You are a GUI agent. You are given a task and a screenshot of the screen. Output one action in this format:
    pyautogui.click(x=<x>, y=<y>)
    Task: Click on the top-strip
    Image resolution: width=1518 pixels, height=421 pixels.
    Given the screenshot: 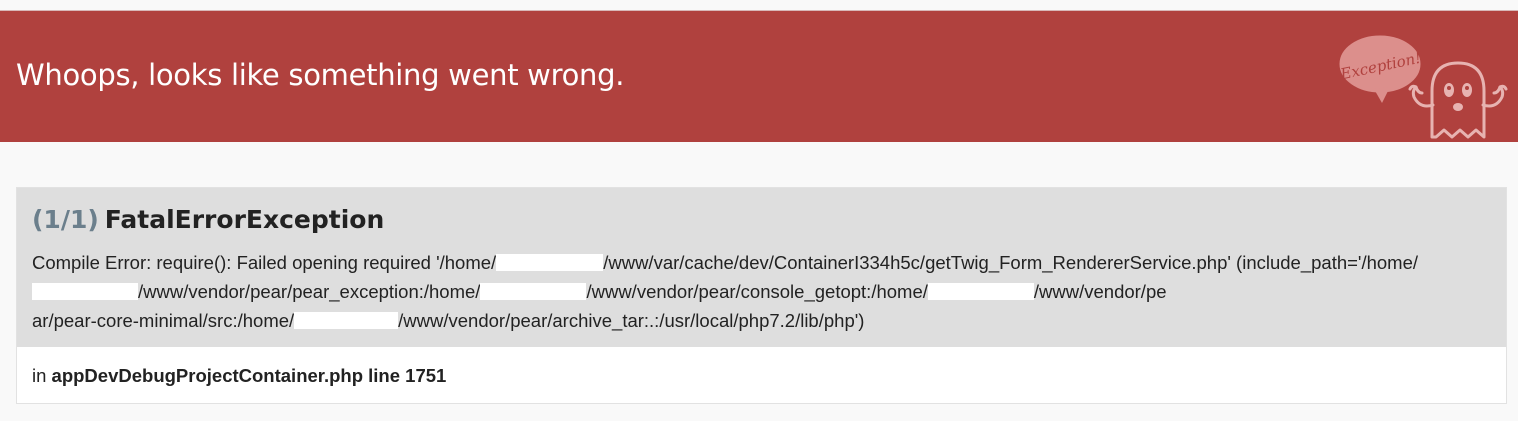 What is the action you would take?
    pyautogui.click(x=759, y=5)
    